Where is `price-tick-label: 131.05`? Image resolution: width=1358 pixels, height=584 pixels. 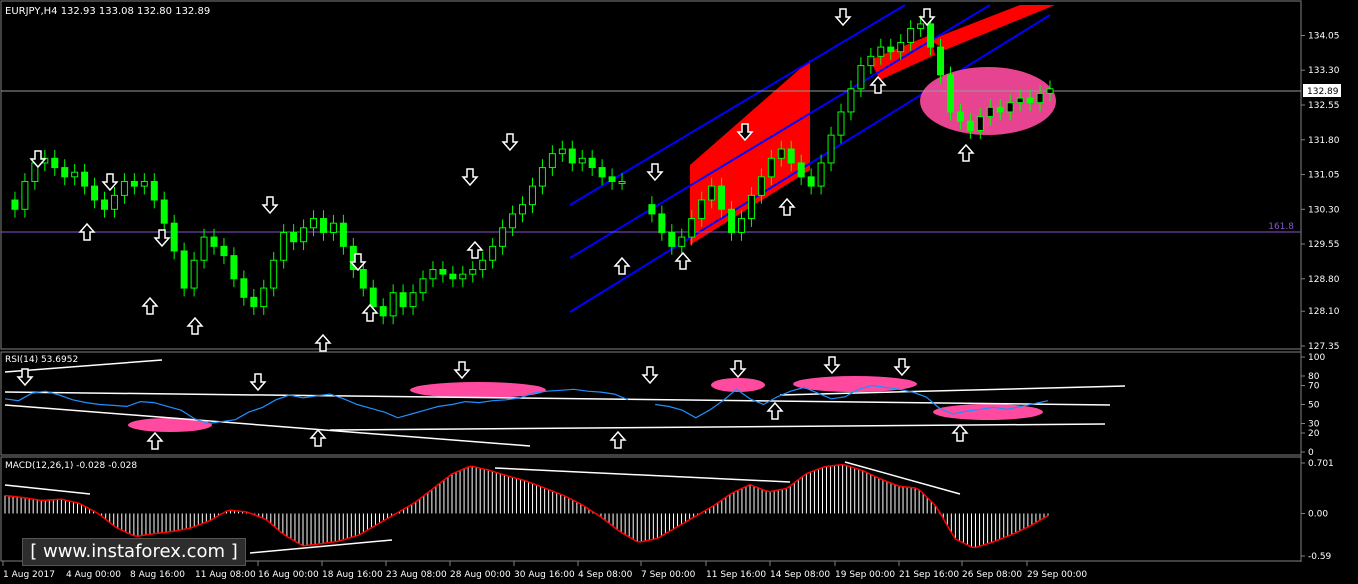
price-tick-label: 131.05 is located at coordinates (1324, 176).